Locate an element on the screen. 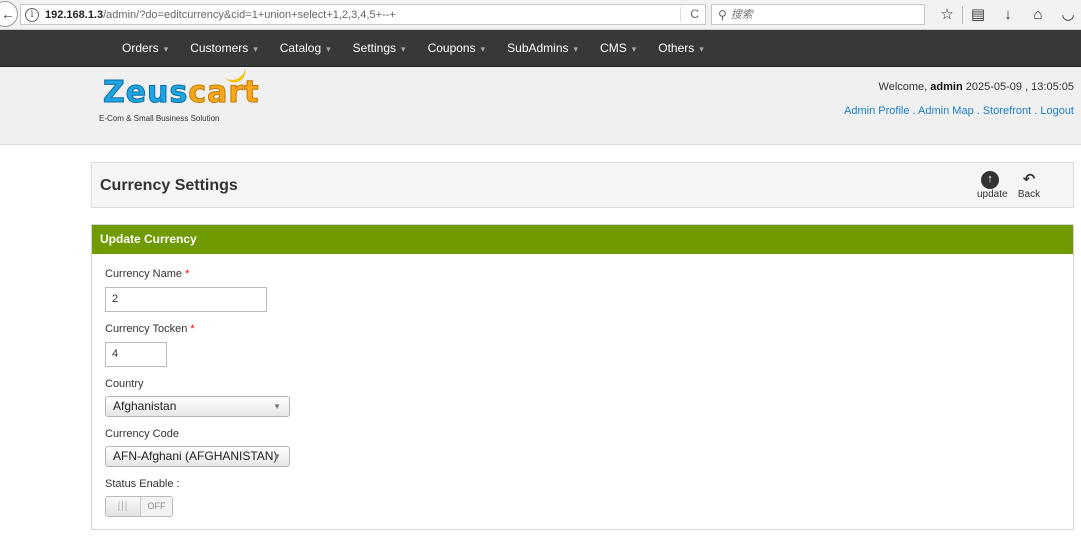 The width and height of the screenshot is (1081, 552). page-title: Currency Settings is located at coordinates (169, 185).